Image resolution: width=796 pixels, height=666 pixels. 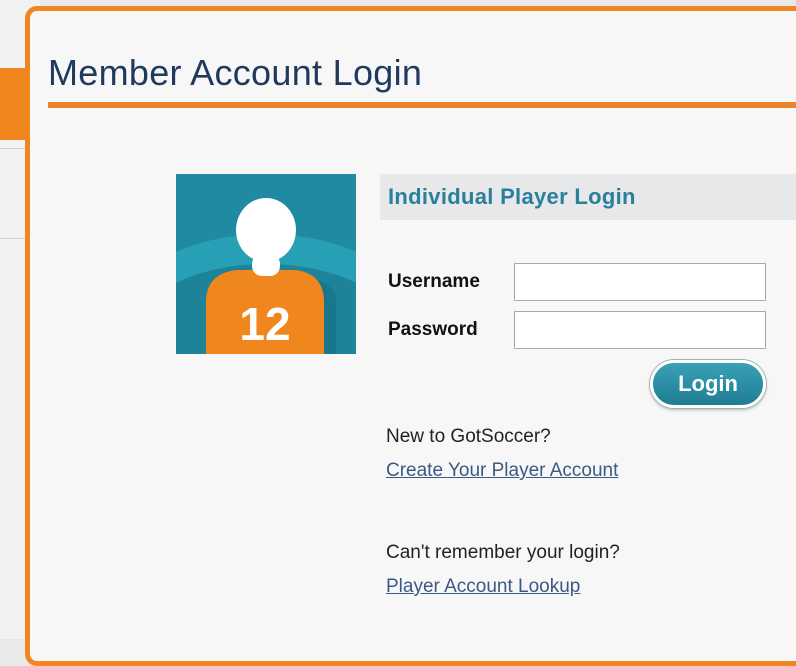 What do you see at coordinates (640, 282) in the screenshot?
I see `username-input` at bounding box center [640, 282].